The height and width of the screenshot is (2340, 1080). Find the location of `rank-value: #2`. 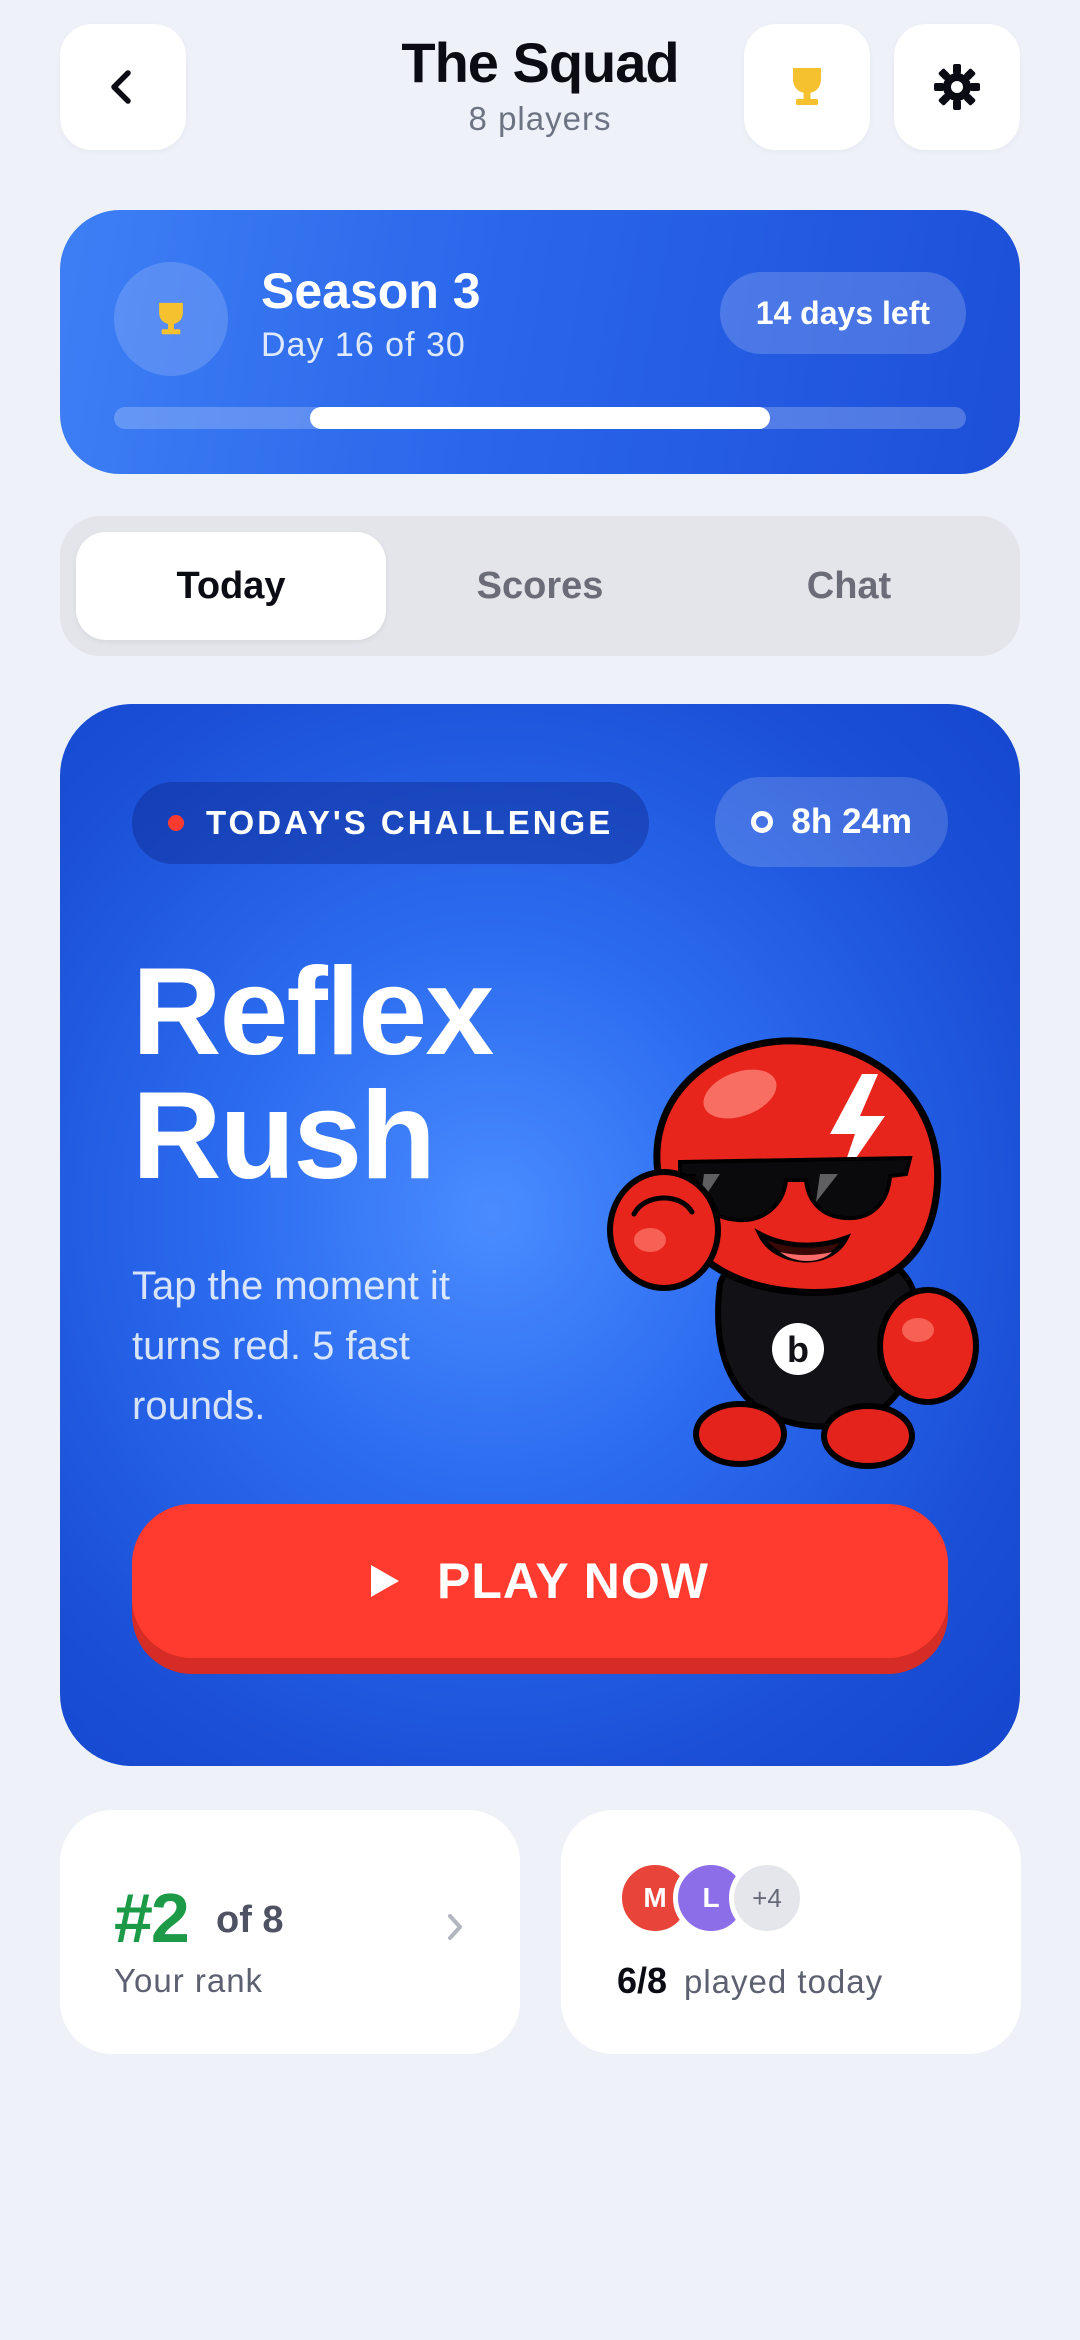

rank-value: #2 is located at coordinates (152, 1918).